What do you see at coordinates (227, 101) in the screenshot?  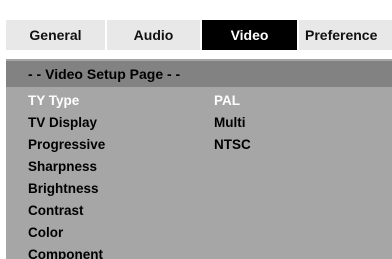 I see `option-pal: PAL` at bounding box center [227, 101].